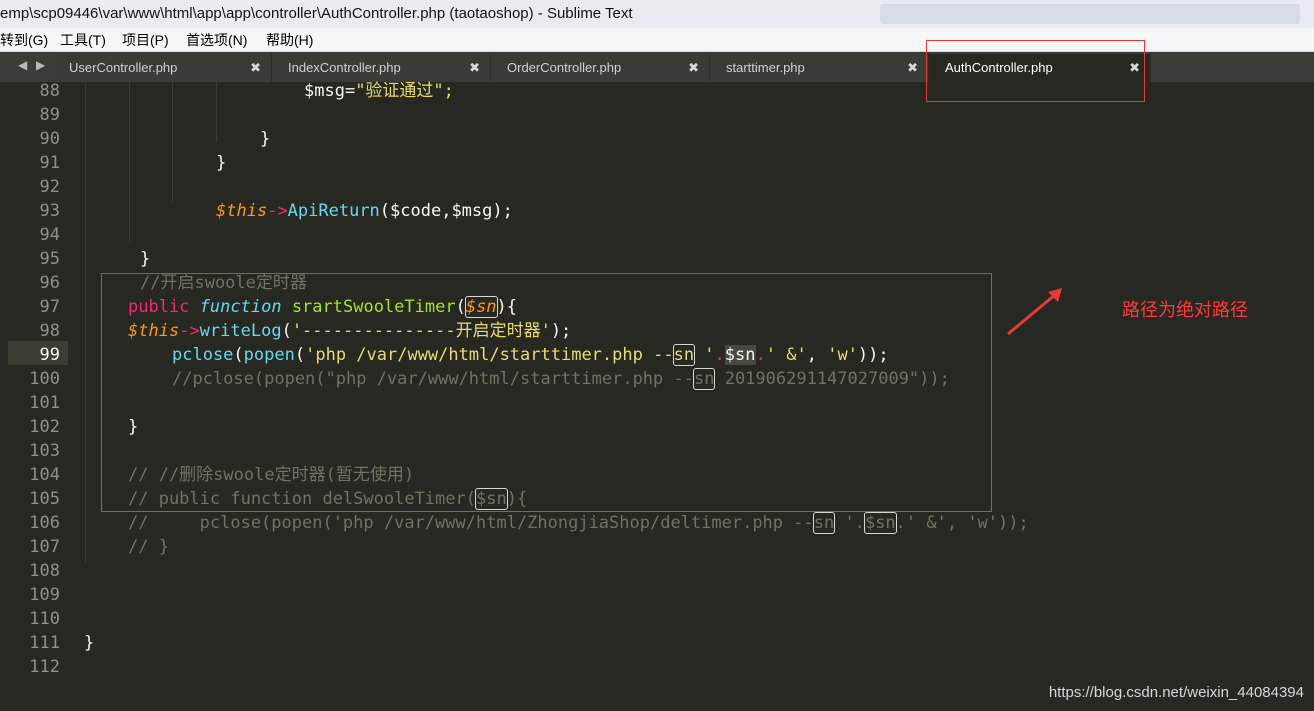  Describe the element at coordinates (221, 163) in the screenshot. I see `code-line-91: }` at that location.